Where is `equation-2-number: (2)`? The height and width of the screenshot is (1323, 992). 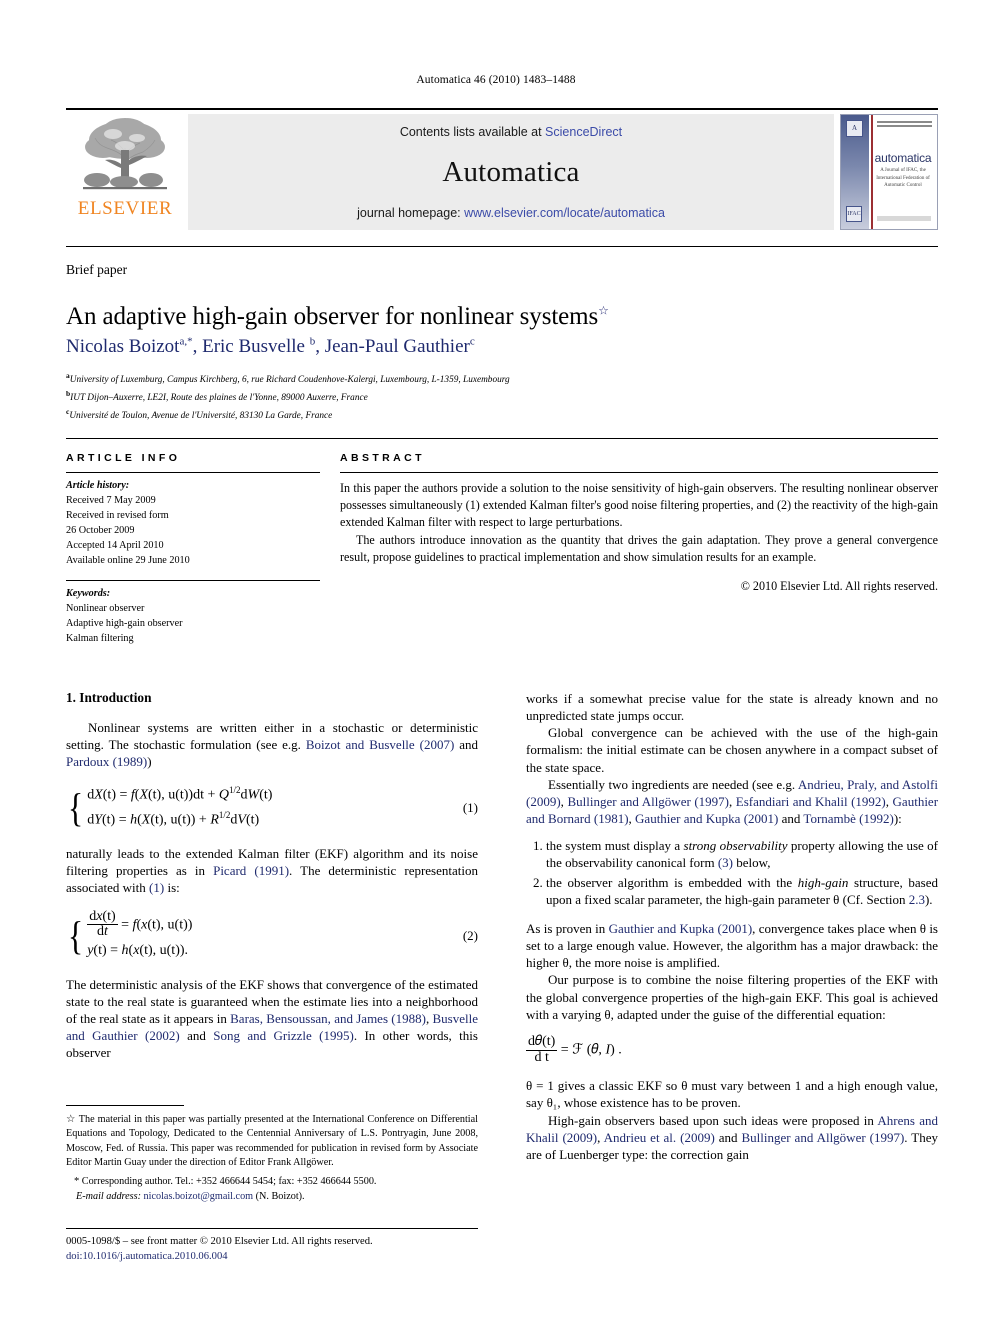 equation-2-number: (2) is located at coordinates (470, 936).